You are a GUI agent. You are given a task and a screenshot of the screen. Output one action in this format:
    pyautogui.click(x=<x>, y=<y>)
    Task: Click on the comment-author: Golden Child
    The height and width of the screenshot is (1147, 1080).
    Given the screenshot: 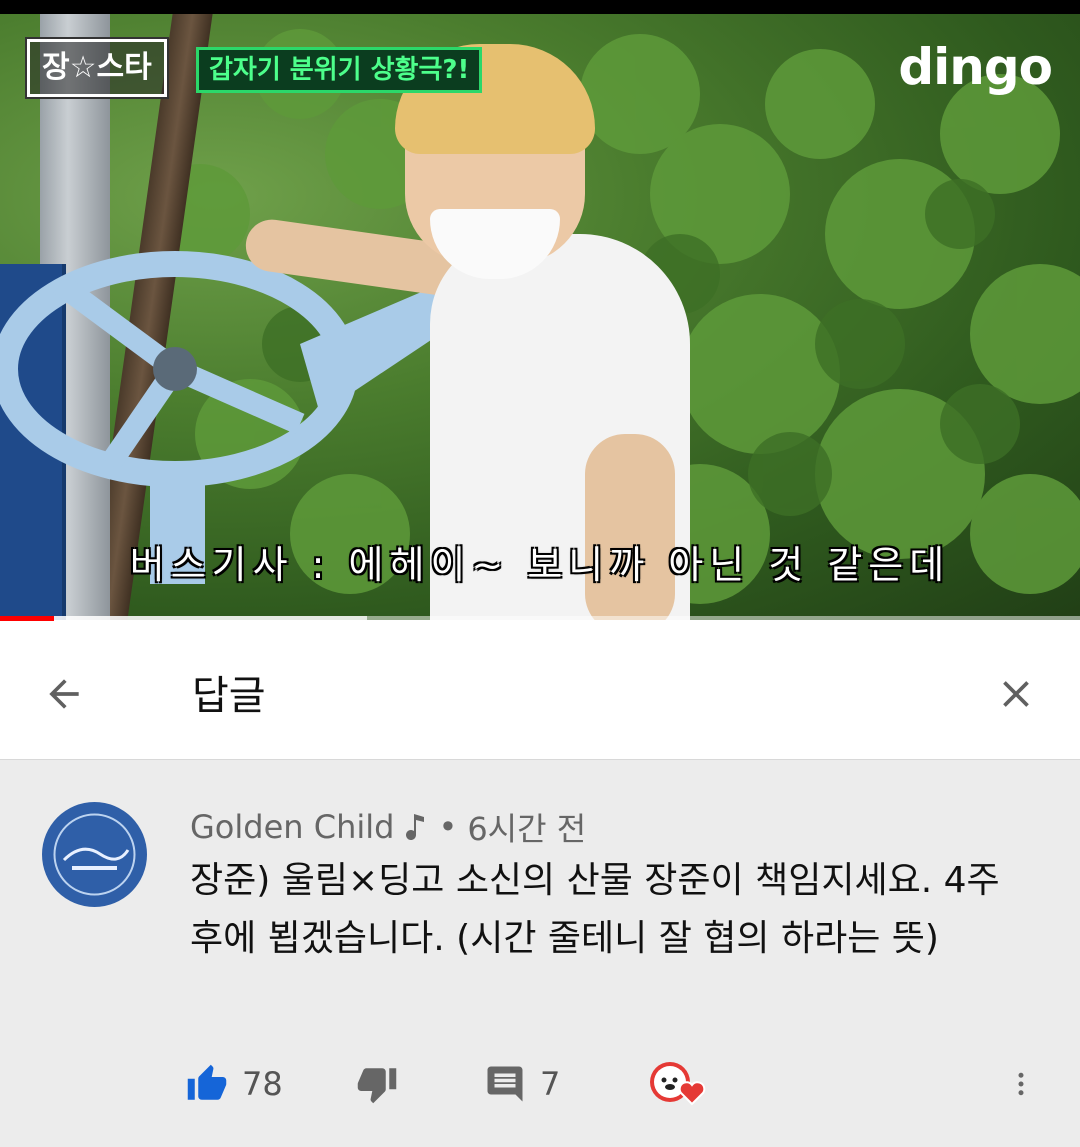 What is the action you would take?
    pyautogui.click(x=292, y=827)
    